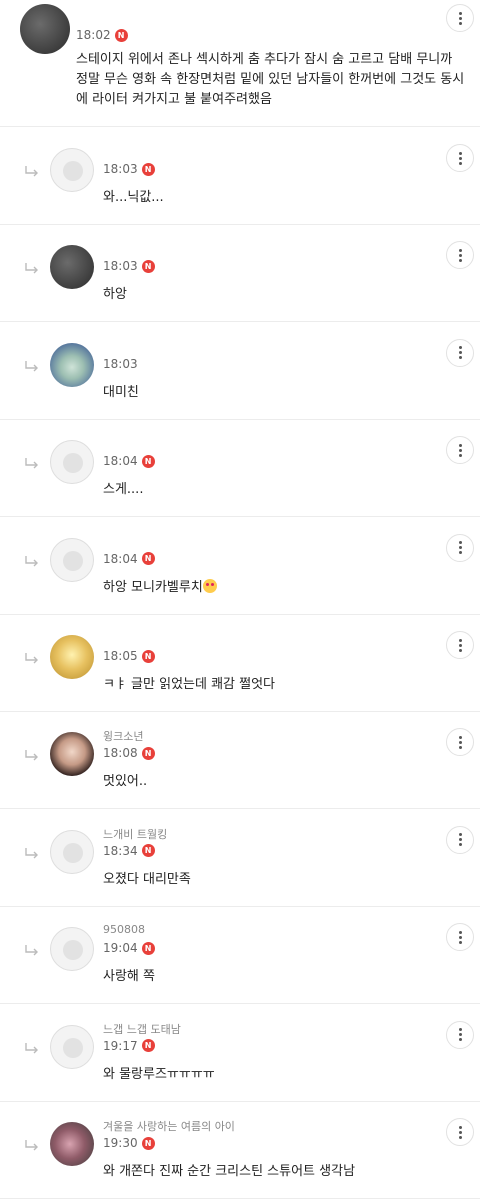  I want to click on reply-time: 18:34, so click(120, 850).